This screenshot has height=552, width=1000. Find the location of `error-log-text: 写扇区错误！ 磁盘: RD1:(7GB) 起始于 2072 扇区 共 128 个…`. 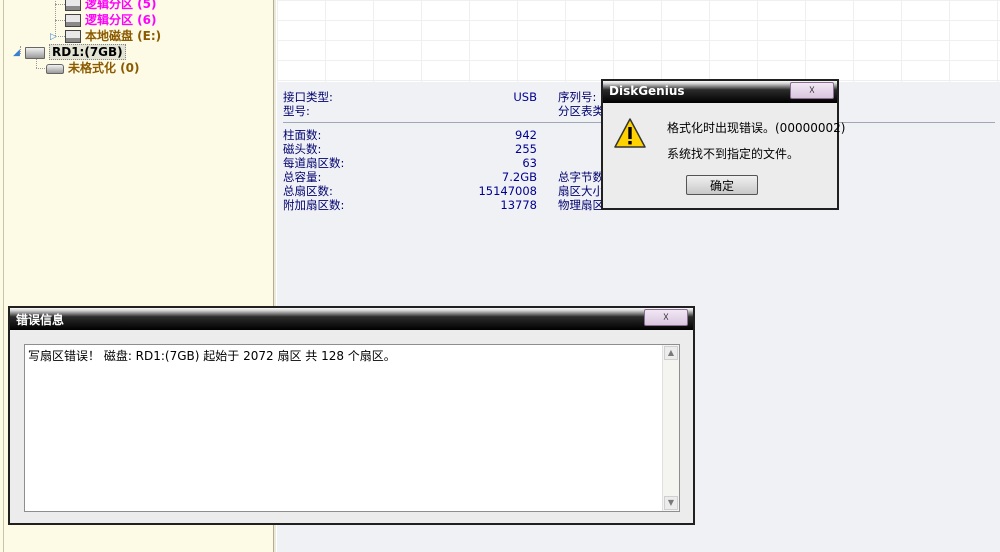

error-log-text: 写扇区错误！ 磁盘: RD1:(7GB) 起始于 2072 扇区 共 128 个… is located at coordinates (212, 356).